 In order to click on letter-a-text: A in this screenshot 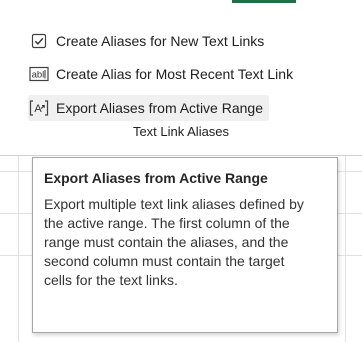, I will do `click(38, 109)`.